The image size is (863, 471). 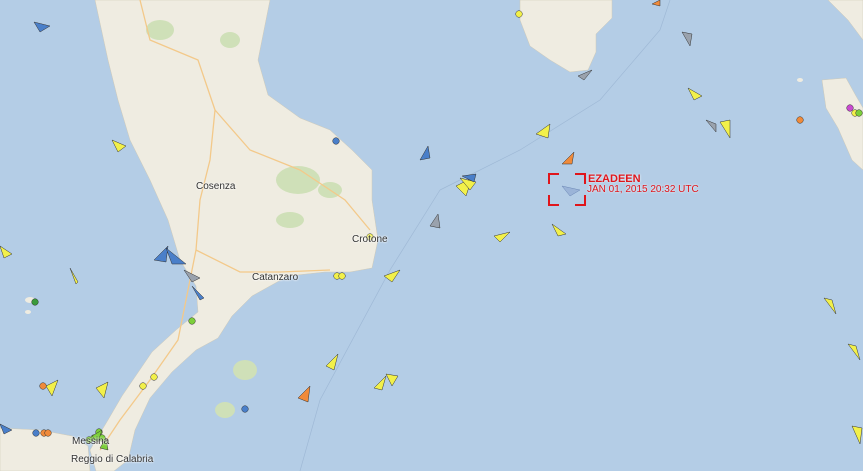 I want to click on kefalonia-land, so click(x=842, y=124).